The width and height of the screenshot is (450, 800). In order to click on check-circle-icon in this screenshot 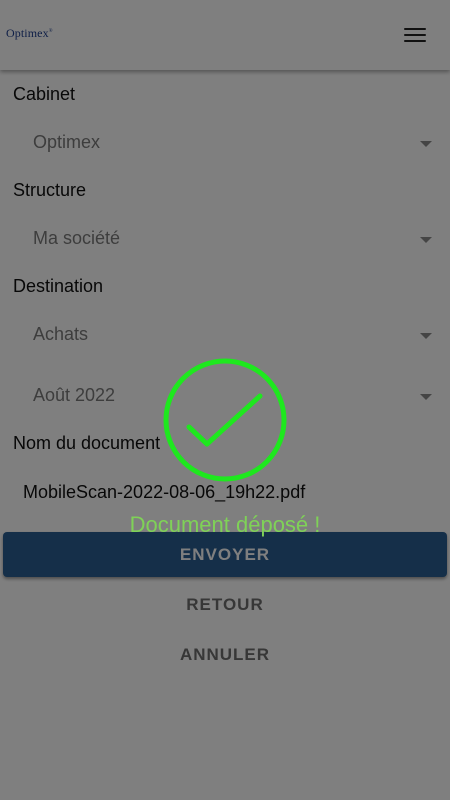, I will do `click(225, 420)`.